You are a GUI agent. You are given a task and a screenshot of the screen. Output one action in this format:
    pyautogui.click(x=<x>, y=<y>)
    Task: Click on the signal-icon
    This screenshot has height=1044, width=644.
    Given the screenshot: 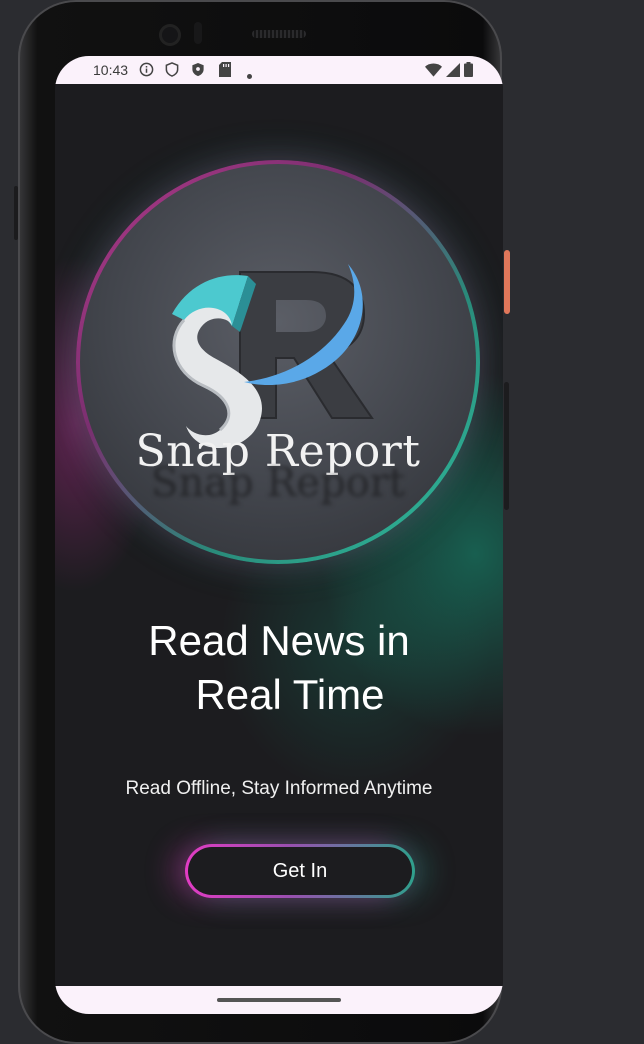 What is the action you would take?
    pyautogui.click(x=453, y=71)
    